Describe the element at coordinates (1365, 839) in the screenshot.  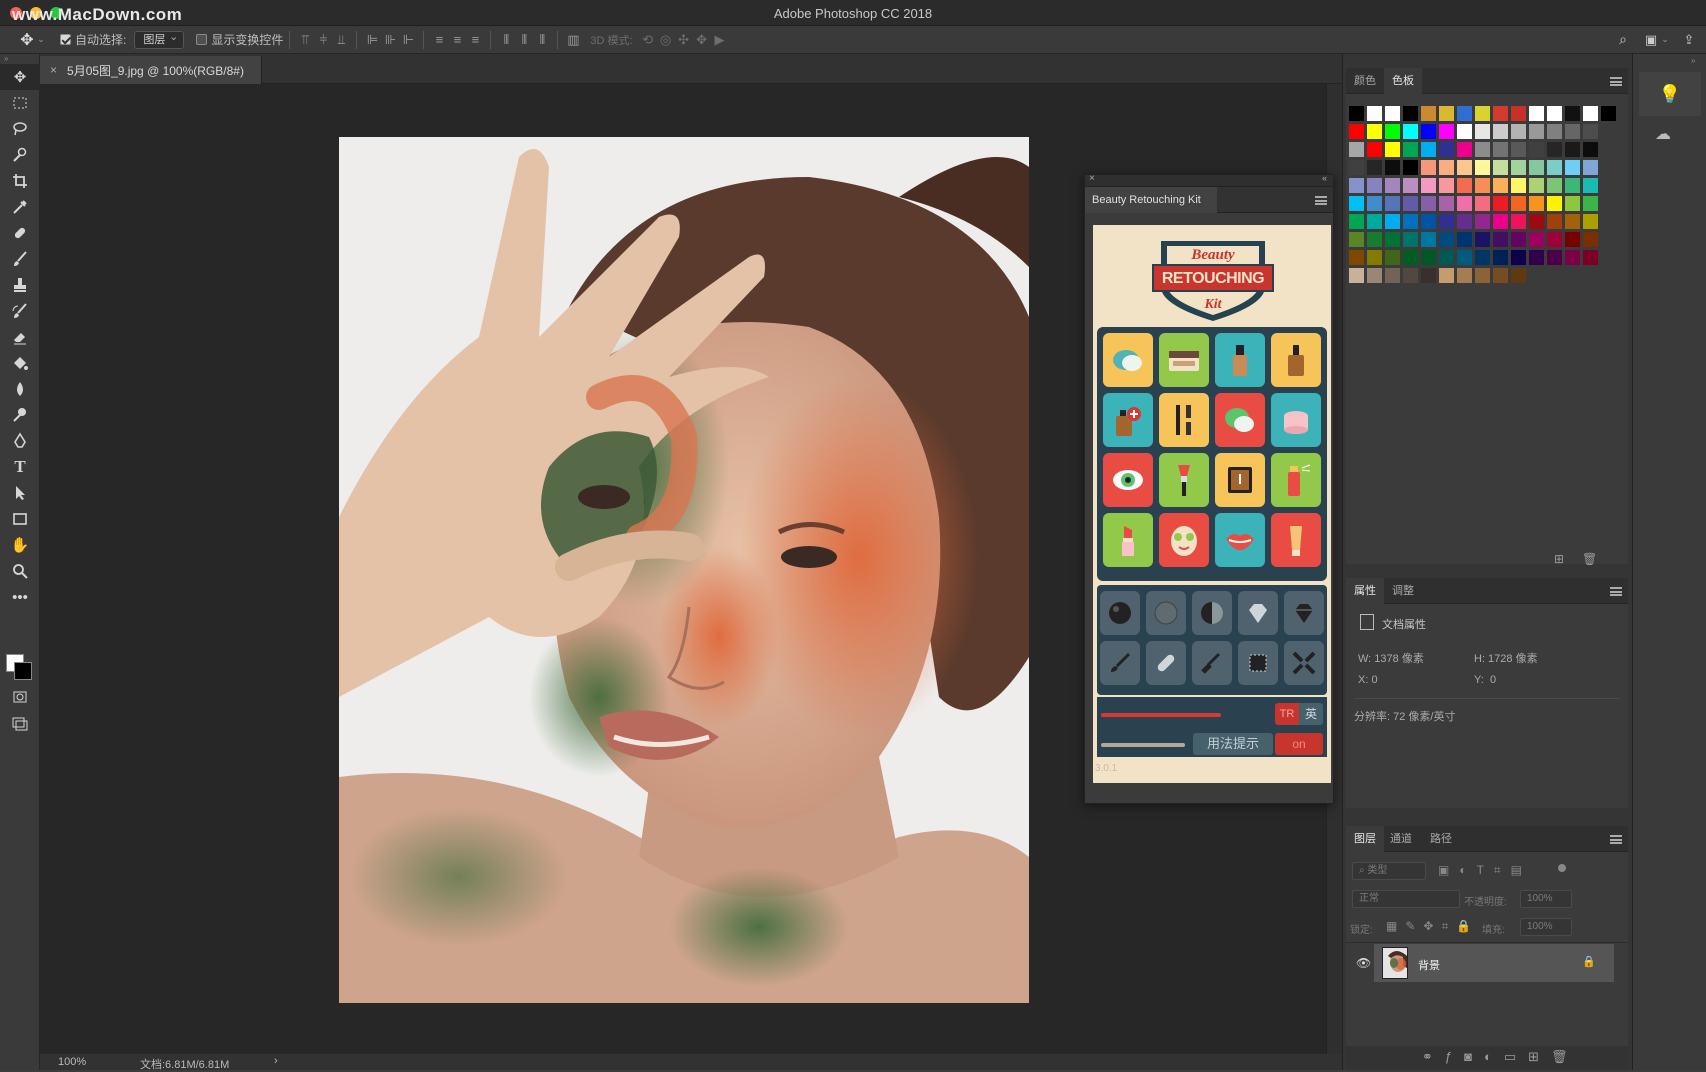
I see `tab-layers: 图层` at that location.